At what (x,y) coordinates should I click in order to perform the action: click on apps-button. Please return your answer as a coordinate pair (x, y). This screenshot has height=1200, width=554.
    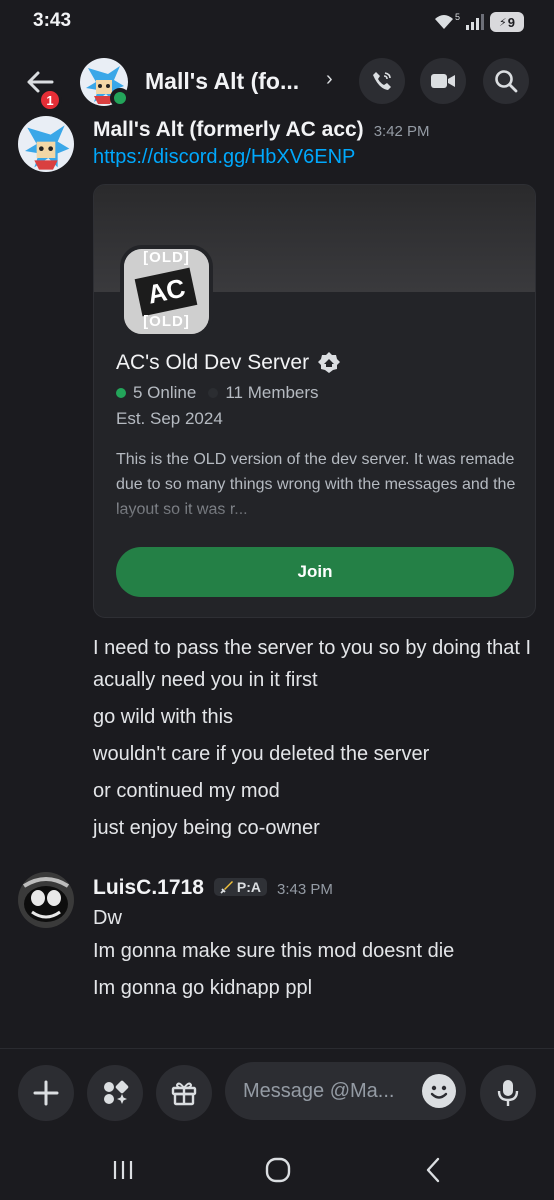
    Looking at the image, I should click on (115, 1093).